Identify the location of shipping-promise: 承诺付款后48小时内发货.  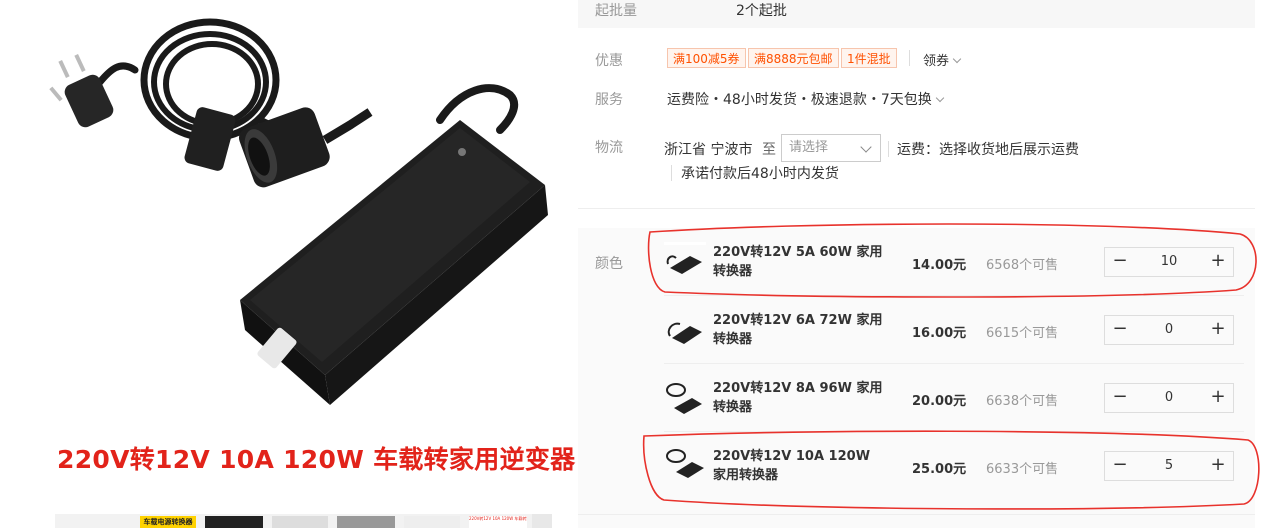
(760, 174).